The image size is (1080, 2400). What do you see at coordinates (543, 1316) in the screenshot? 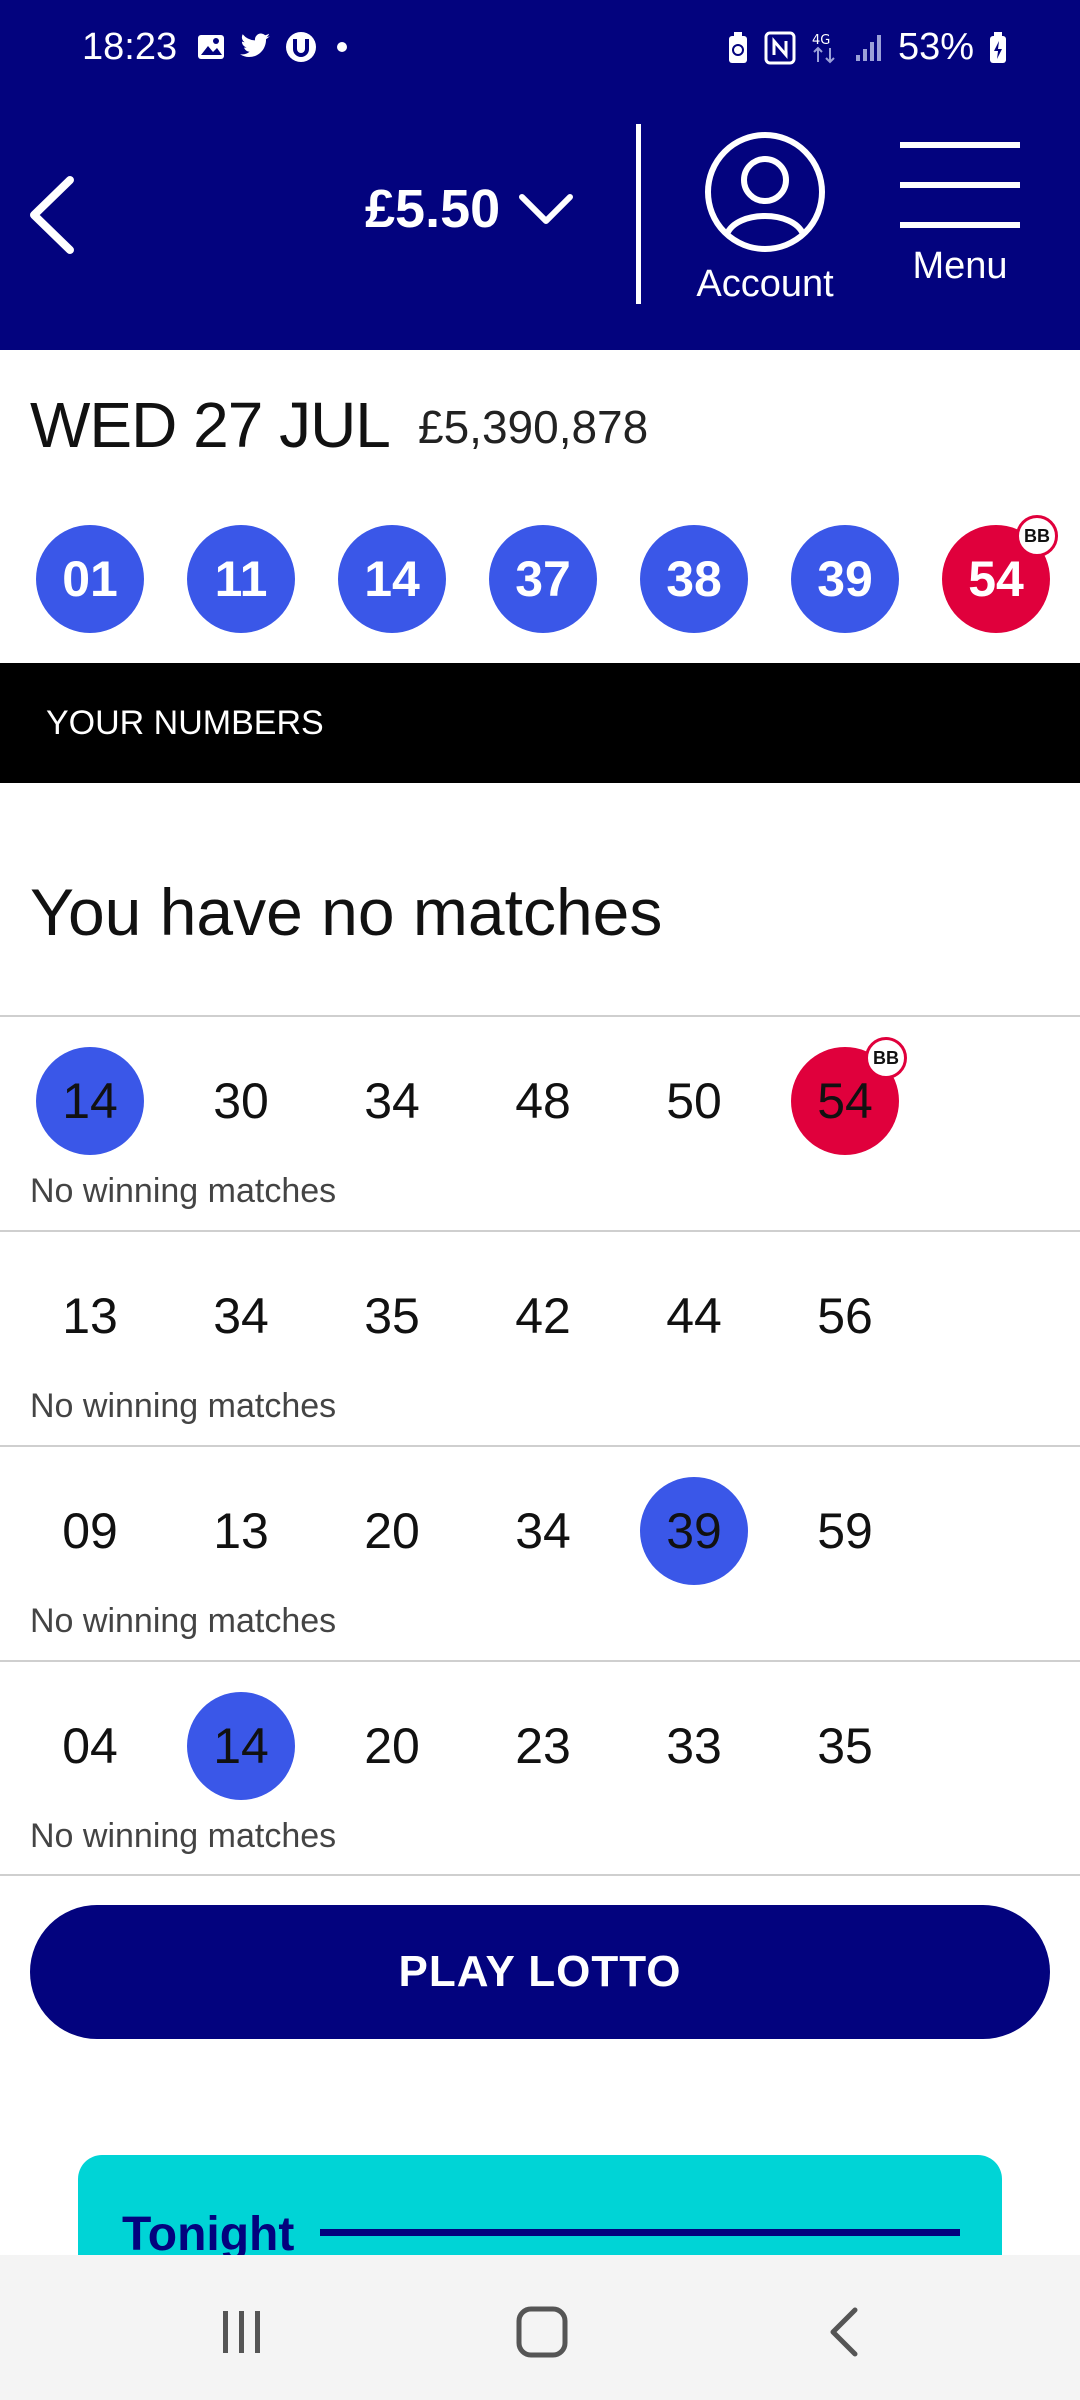
I see `ticket-number: 42` at bounding box center [543, 1316].